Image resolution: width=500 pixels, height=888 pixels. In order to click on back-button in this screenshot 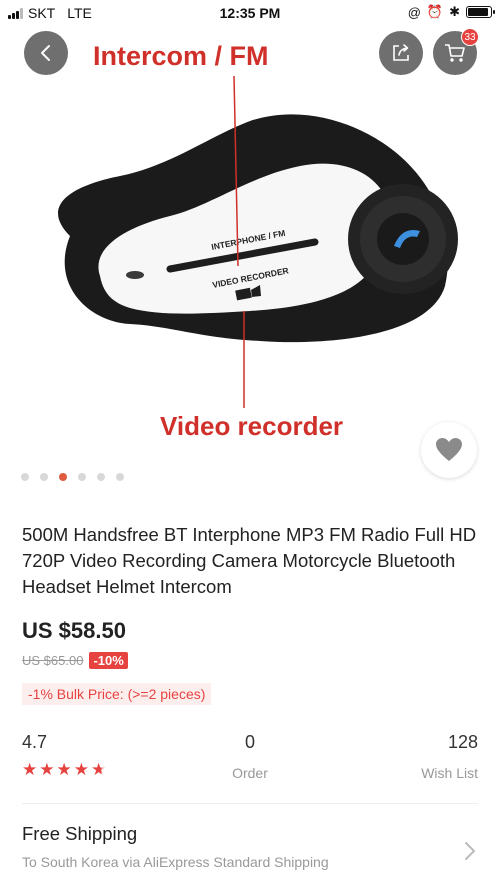, I will do `click(46, 53)`.